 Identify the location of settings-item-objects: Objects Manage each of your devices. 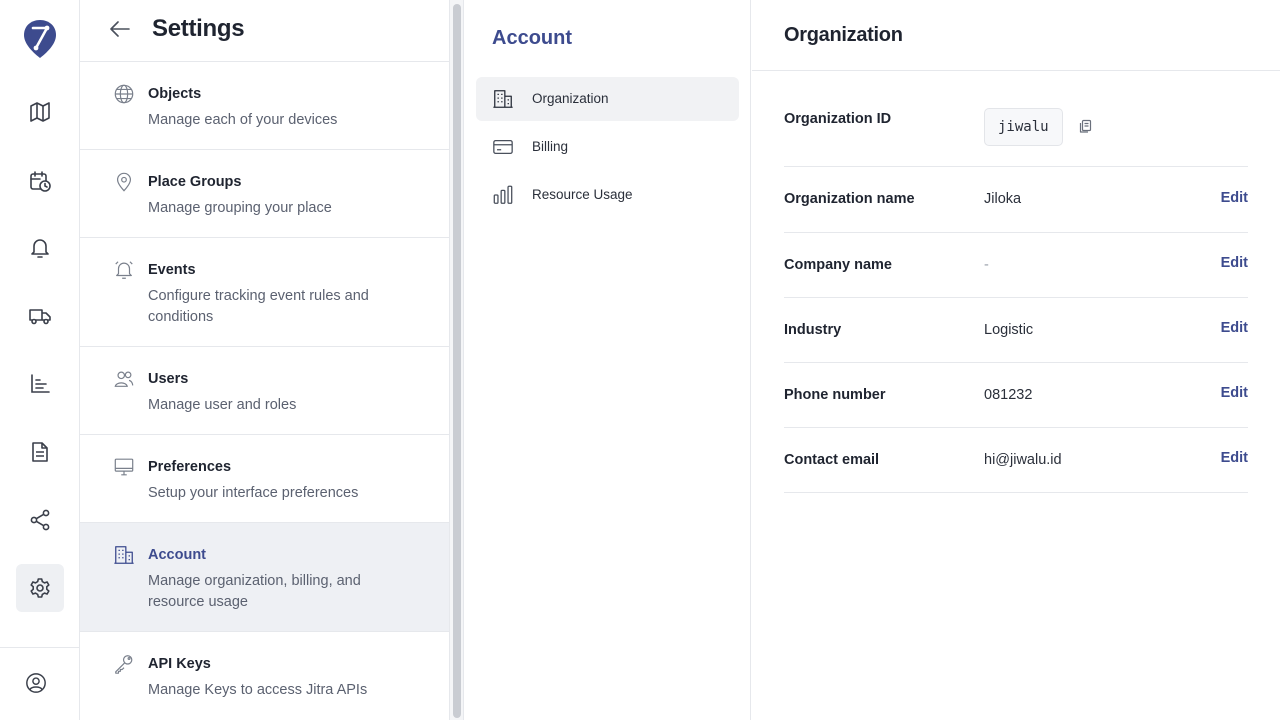
(264, 106).